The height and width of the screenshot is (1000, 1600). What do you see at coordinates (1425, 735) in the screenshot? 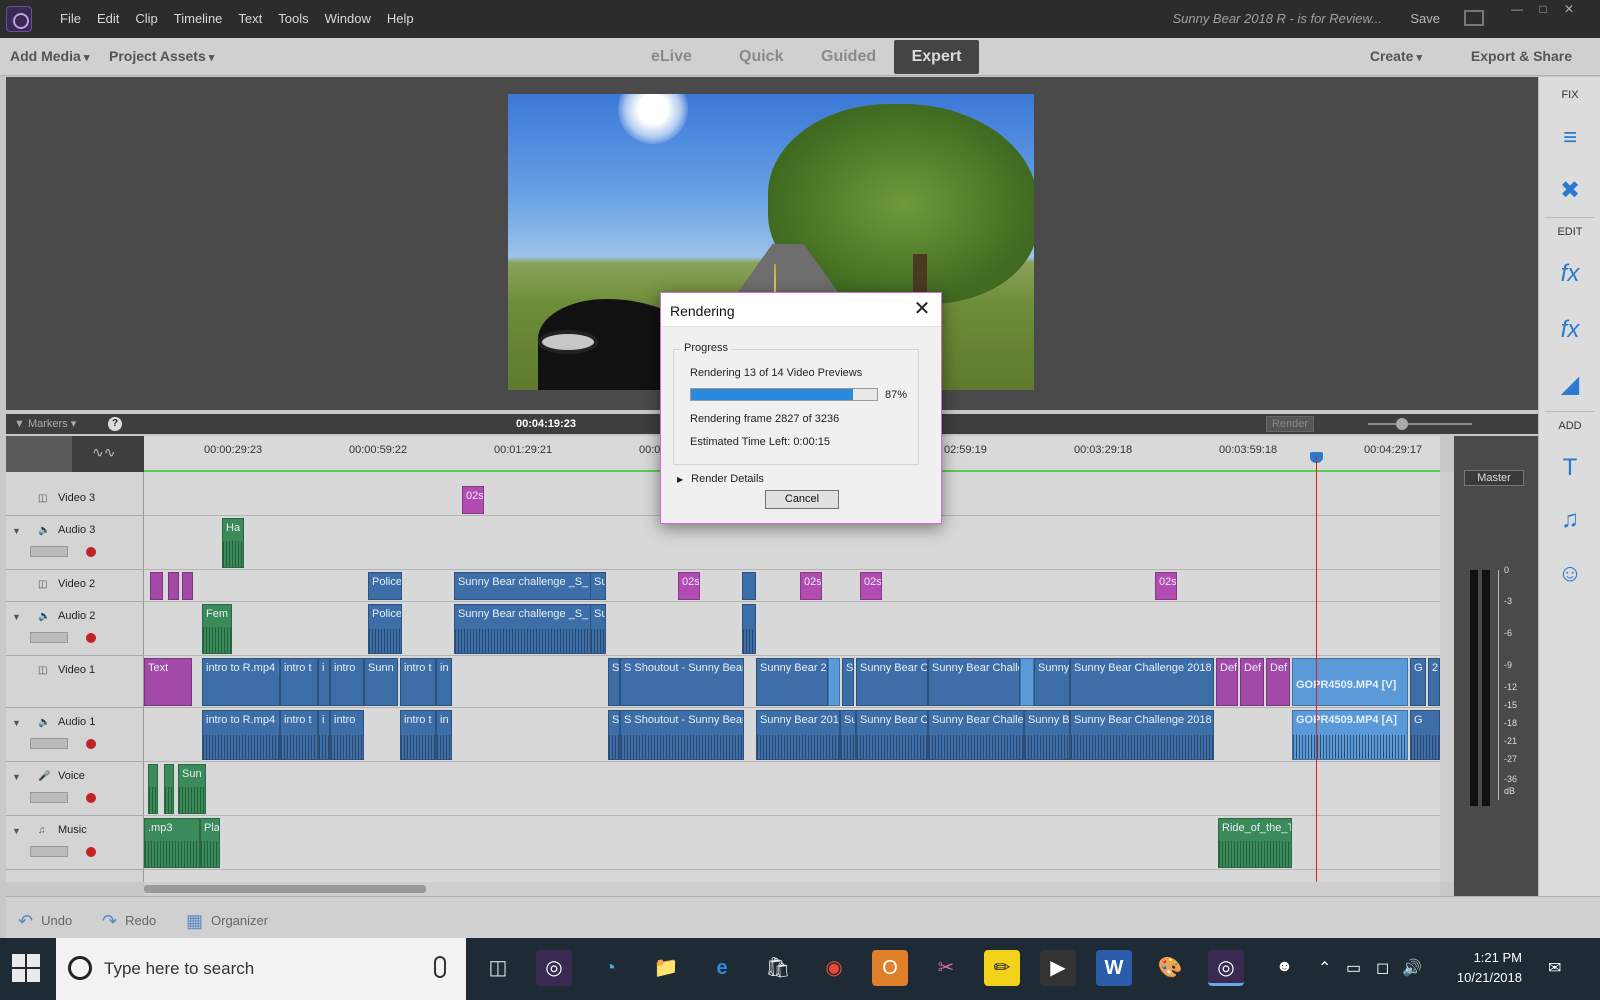
I see `audio-clip: G` at bounding box center [1425, 735].